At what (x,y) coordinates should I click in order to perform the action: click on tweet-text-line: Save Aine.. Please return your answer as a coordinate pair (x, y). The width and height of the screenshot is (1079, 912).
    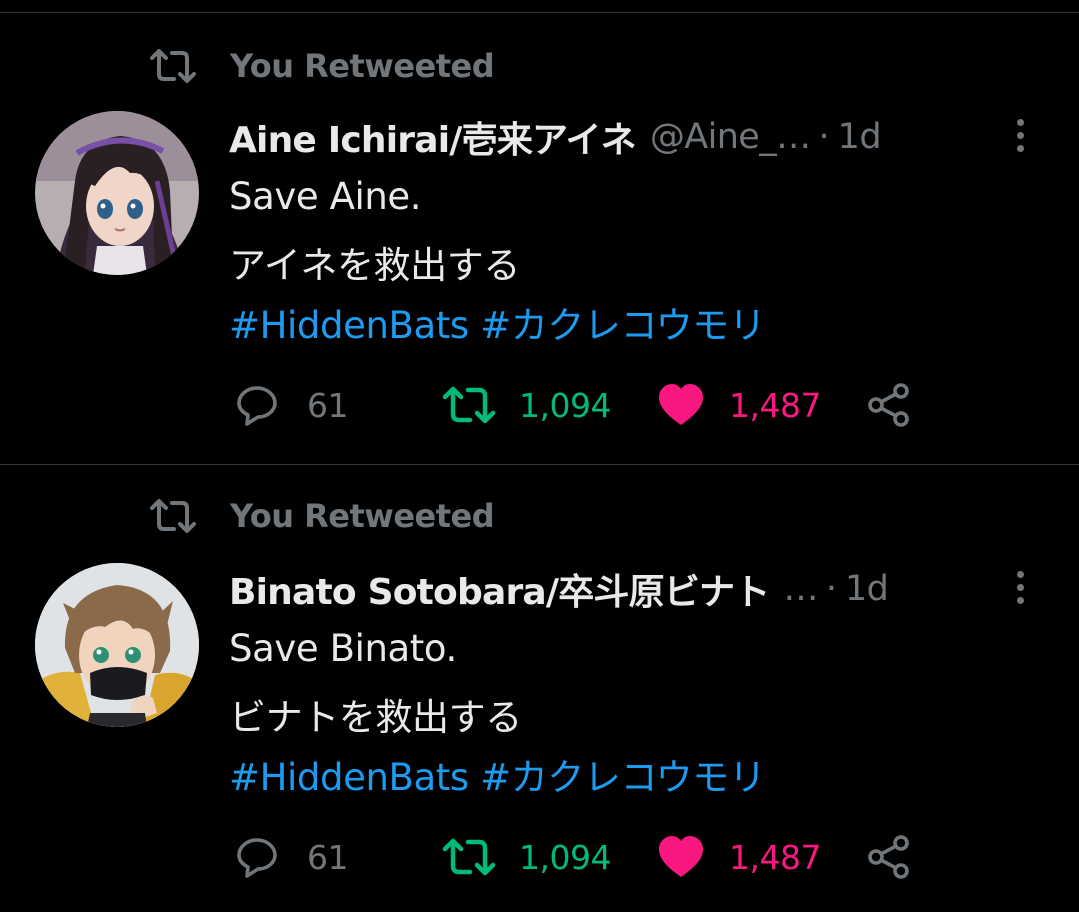
    Looking at the image, I should click on (325, 196).